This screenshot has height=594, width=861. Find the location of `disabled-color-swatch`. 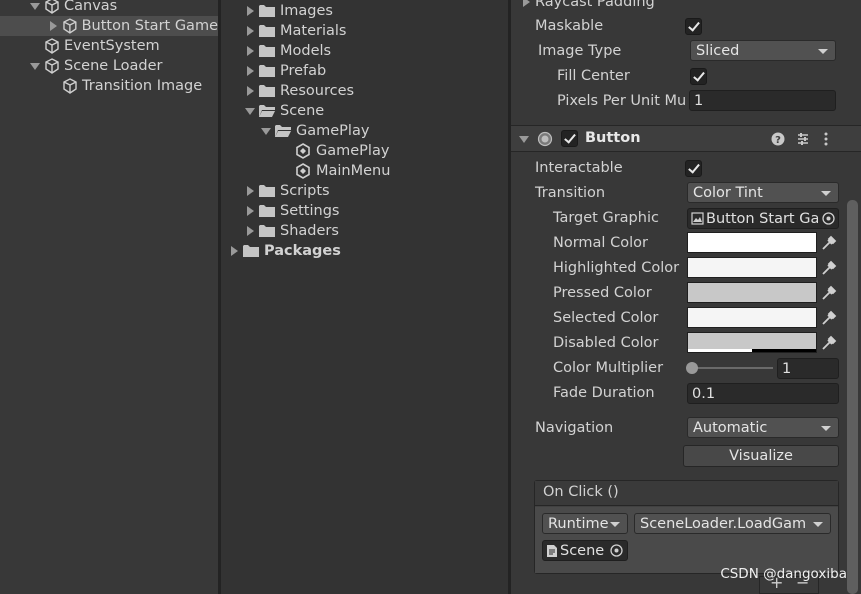

disabled-color-swatch is located at coordinates (752, 342).